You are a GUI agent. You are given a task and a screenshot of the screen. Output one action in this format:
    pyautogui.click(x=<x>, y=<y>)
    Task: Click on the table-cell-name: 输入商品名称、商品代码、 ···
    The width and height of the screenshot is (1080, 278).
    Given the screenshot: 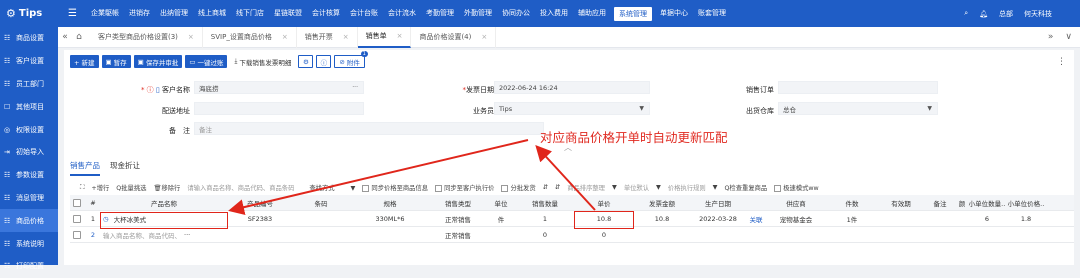 What is the action you would take?
    pyautogui.click(x=164, y=235)
    